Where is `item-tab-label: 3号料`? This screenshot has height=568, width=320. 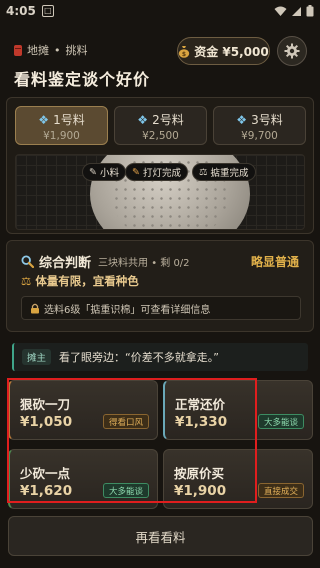
item-tab-label: 3号料 is located at coordinates (267, 120).